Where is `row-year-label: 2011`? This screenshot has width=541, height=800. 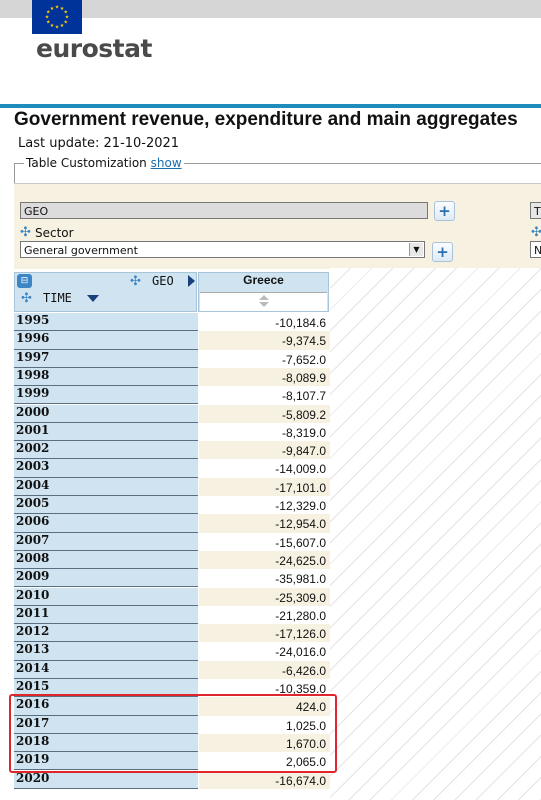 row-year-label: 2011 is located at coordinates (106, 615).